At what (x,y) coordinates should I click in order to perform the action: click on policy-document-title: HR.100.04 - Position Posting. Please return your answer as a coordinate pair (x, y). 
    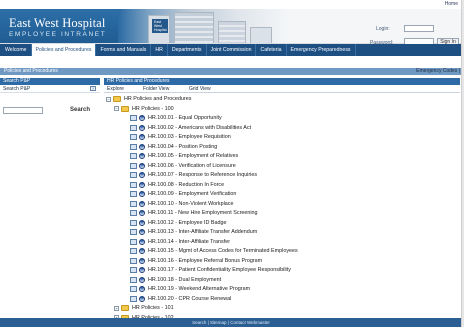
    Looking at the image, I should click on (183, 146).